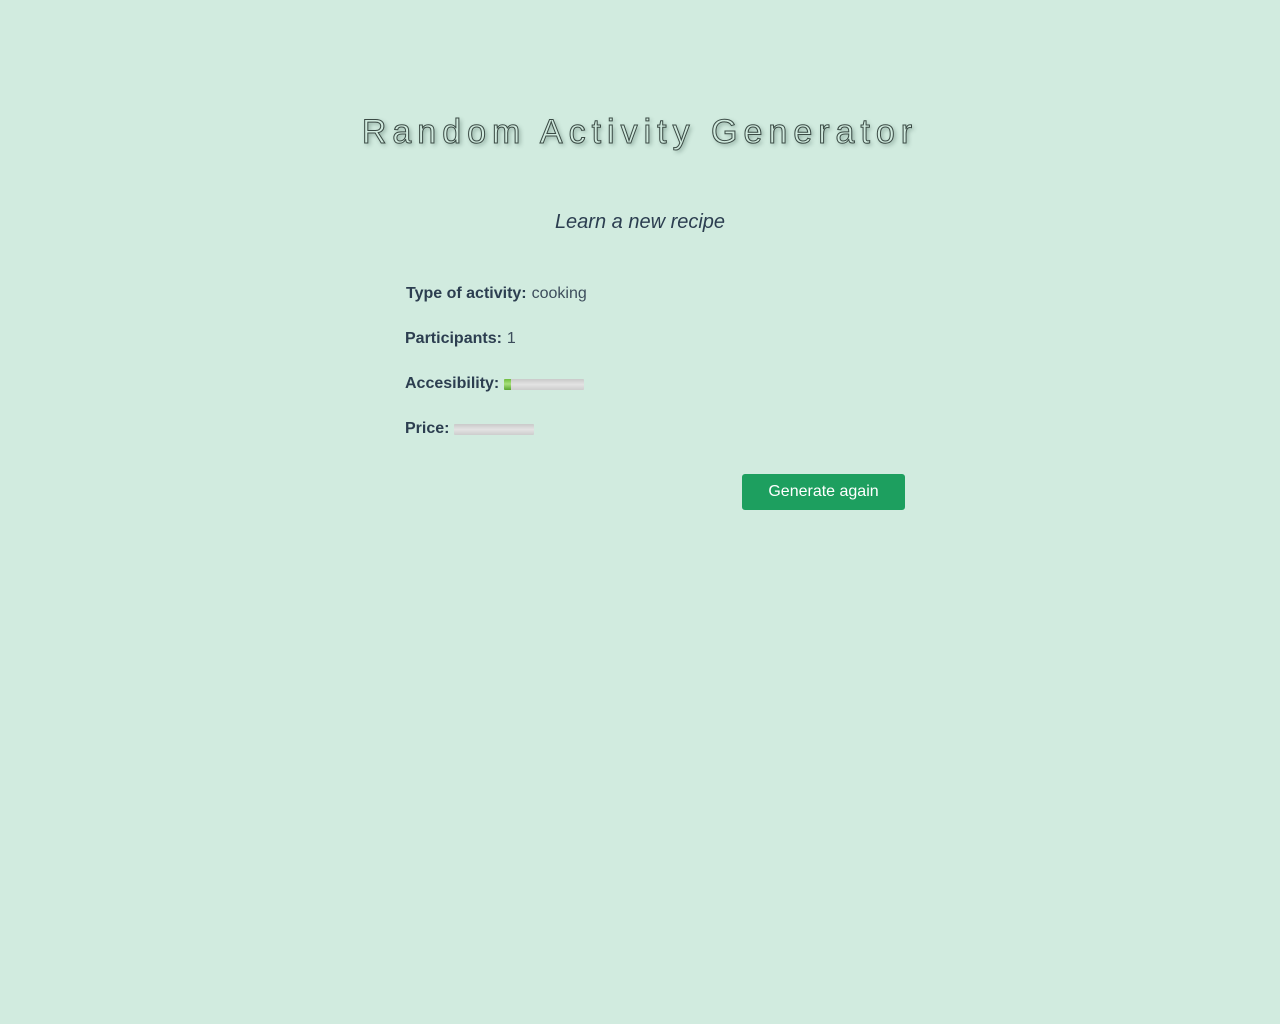  I want to click on type-row: Type of activity: cooking, so click(655, 307).